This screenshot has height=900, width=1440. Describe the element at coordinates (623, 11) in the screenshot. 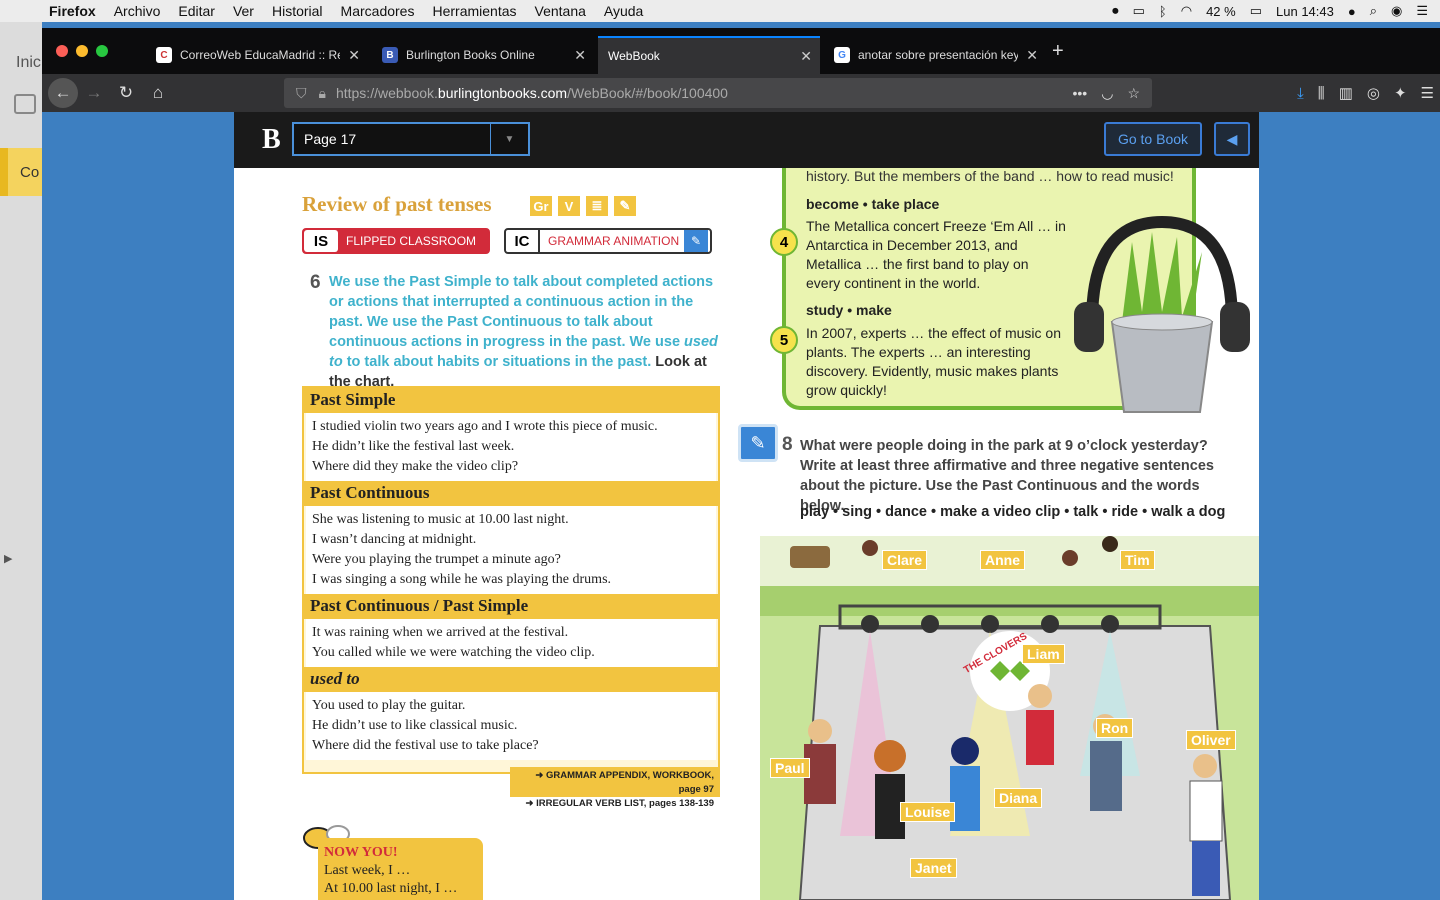

I see `menu-ayuda: Ayuda` at that location.